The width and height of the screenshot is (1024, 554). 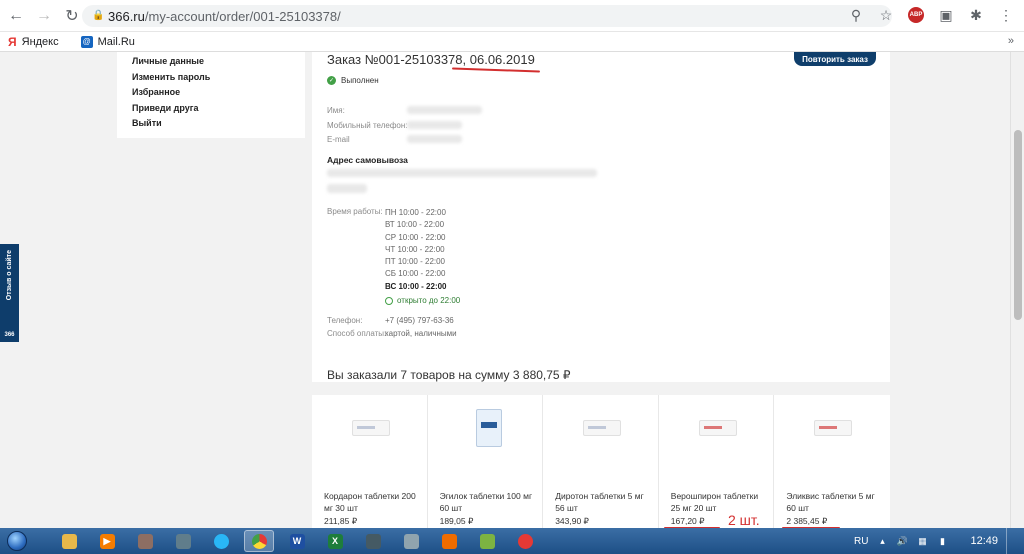 I want to click on product-price: 343,90 ₽, so click(x=572, y=521).